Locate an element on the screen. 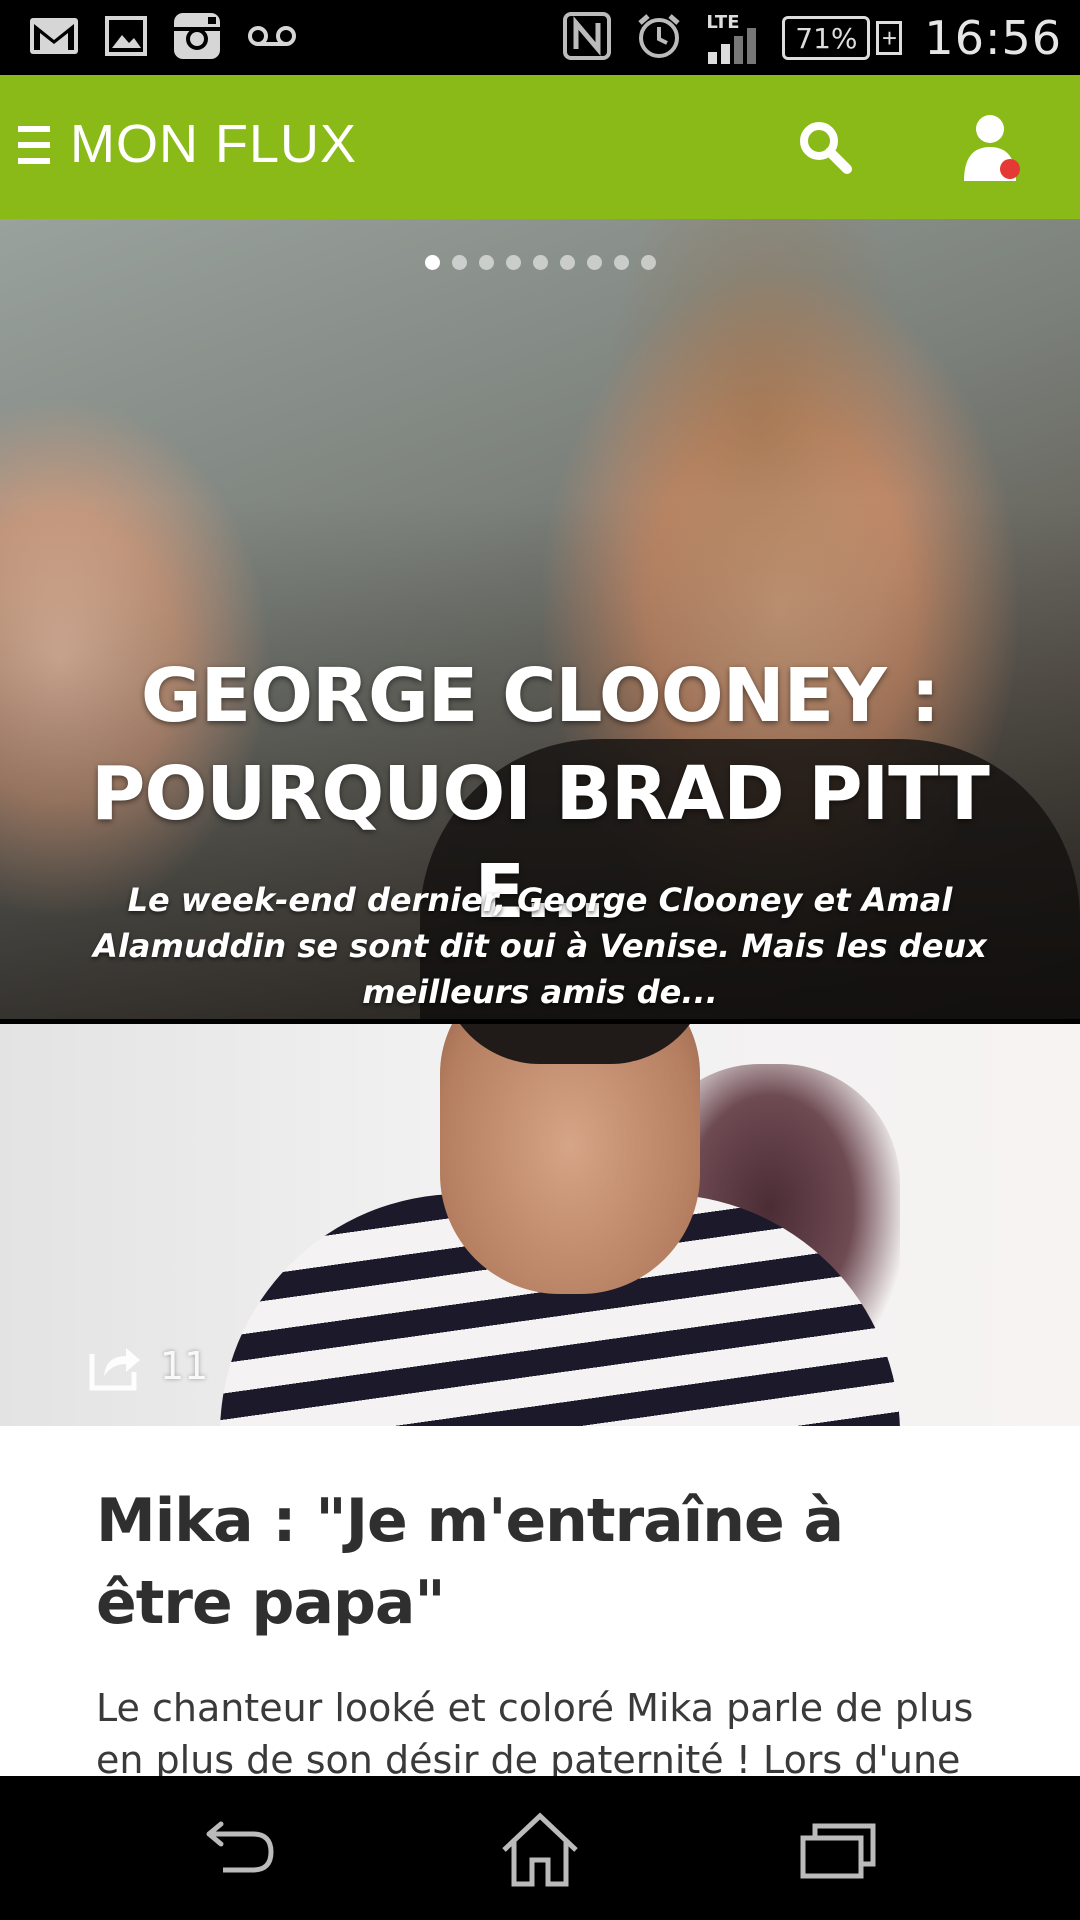 This screenshot has height=1920, width=1080. gmail-icon is located at coordinates (54, 38).